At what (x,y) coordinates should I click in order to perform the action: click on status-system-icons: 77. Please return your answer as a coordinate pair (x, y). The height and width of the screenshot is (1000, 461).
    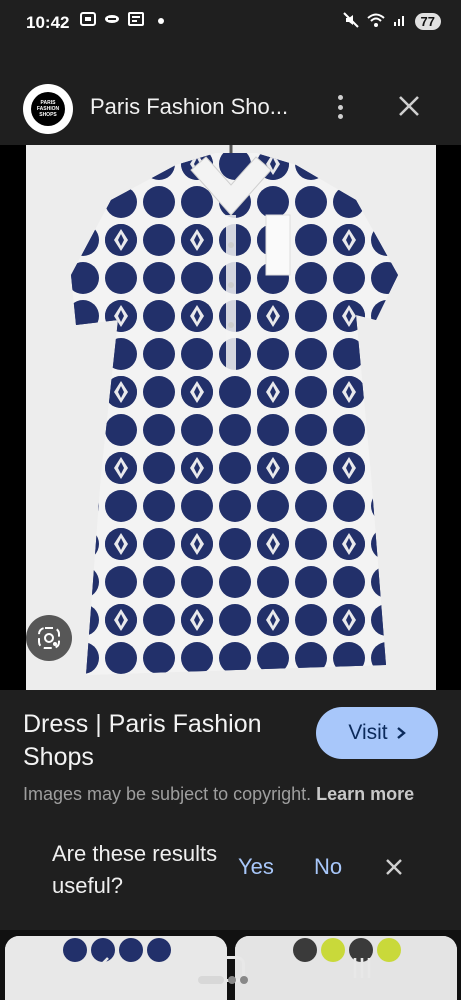
    Looking at the image, I should click on (391, 21).